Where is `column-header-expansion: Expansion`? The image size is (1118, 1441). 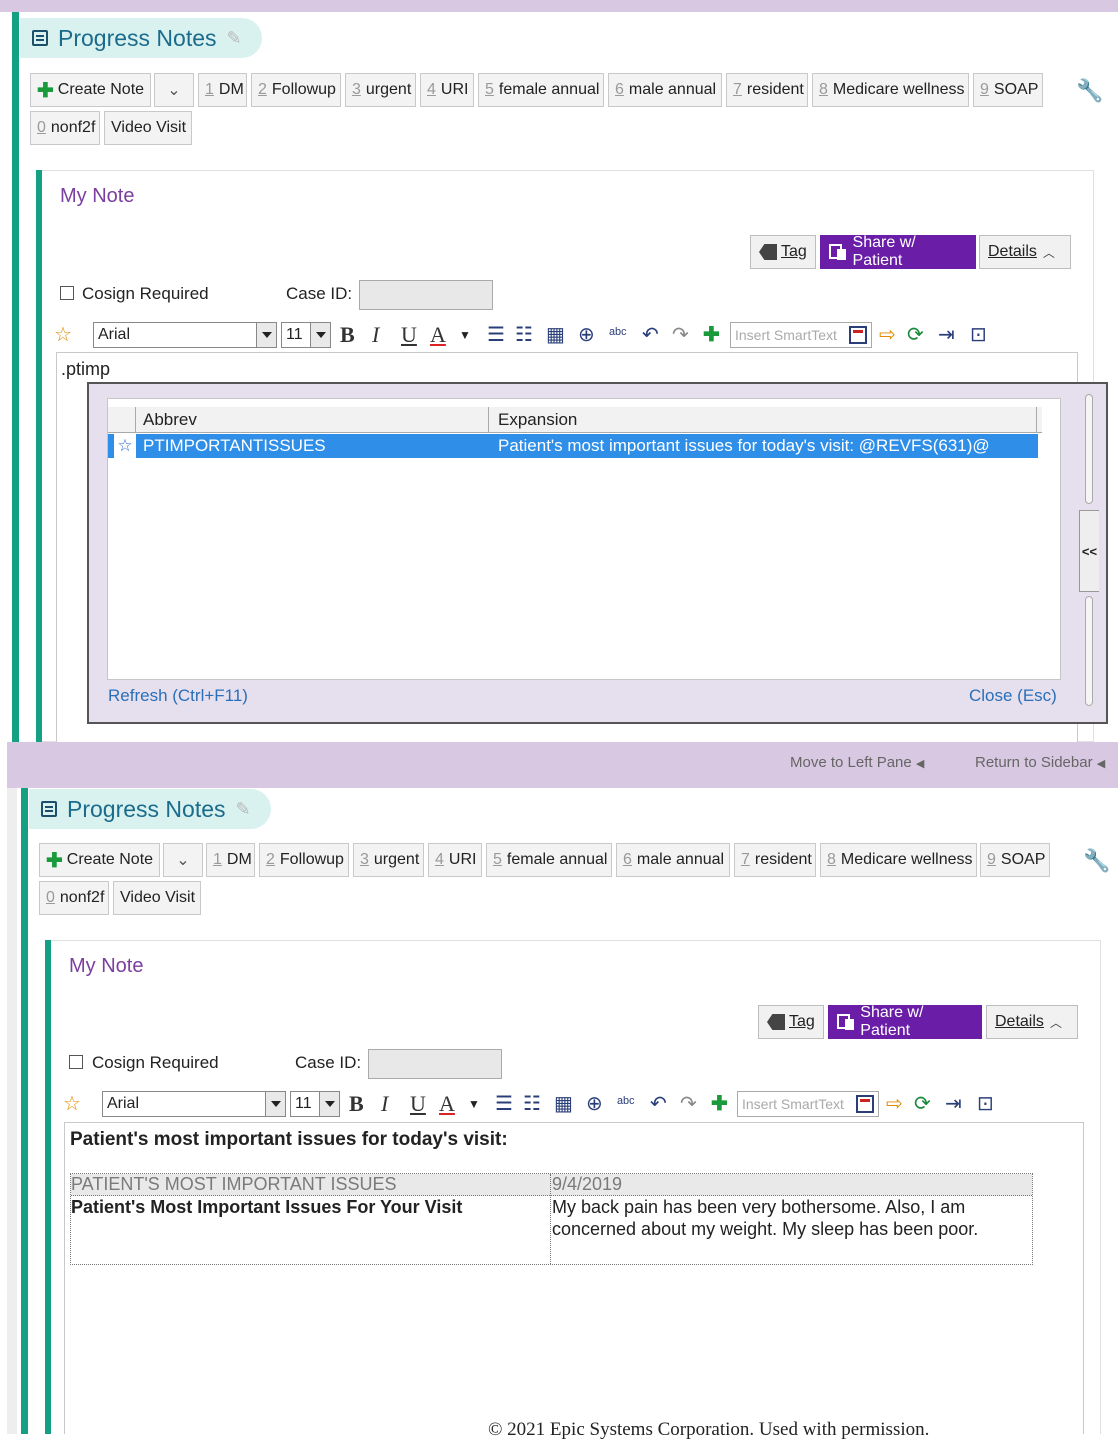 column-header-expansion: Expansion is located at coordinates (537, 420).